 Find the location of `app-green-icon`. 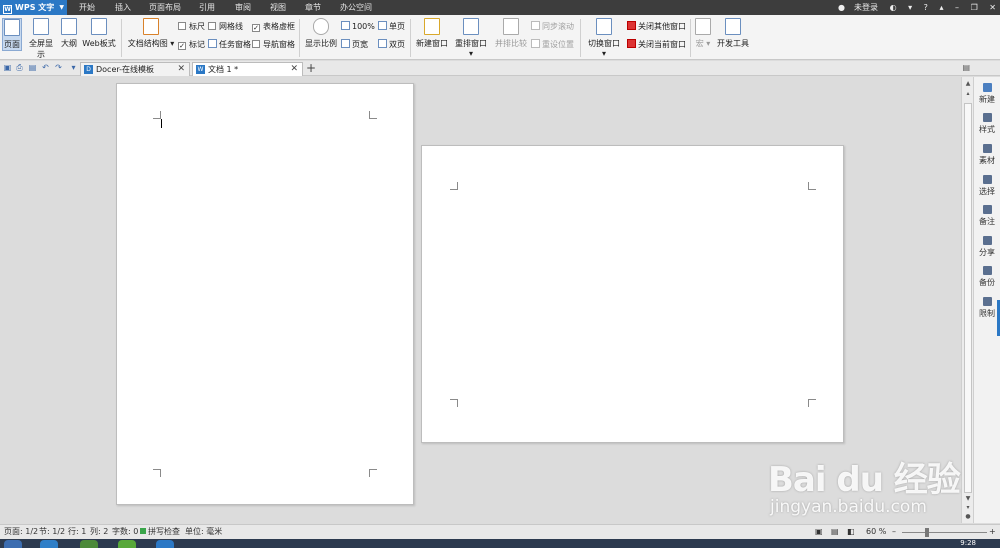

app-green-icon is located at coordinates (127, 544).